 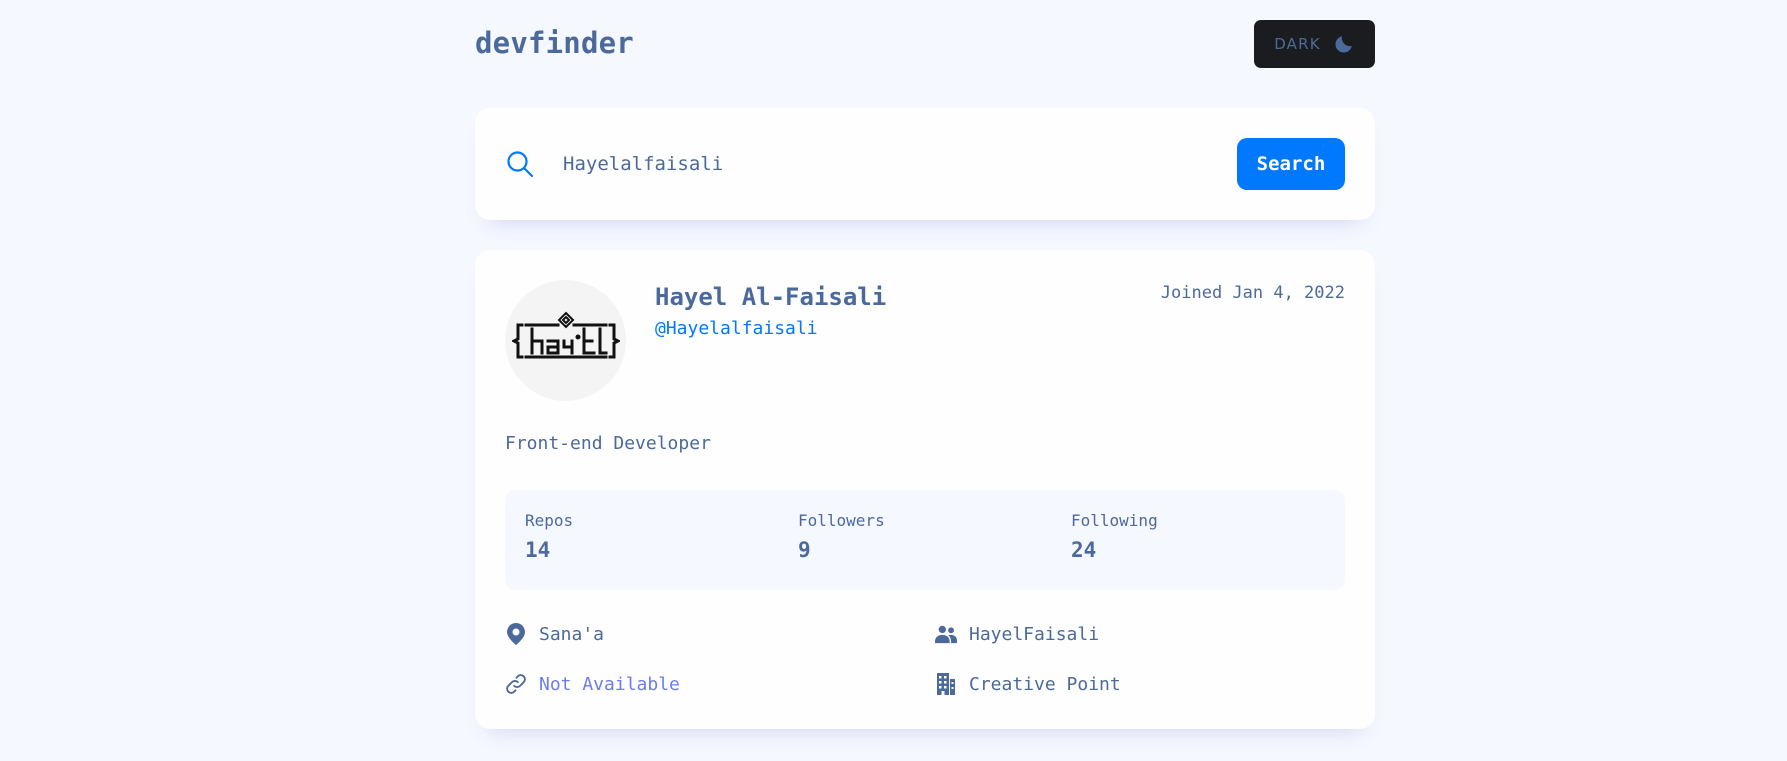 What do you see at coordinates (1034, 634) in the screenshot?
I see `twitter-link: HayelFaisali` at bounding box center [1034, 634].